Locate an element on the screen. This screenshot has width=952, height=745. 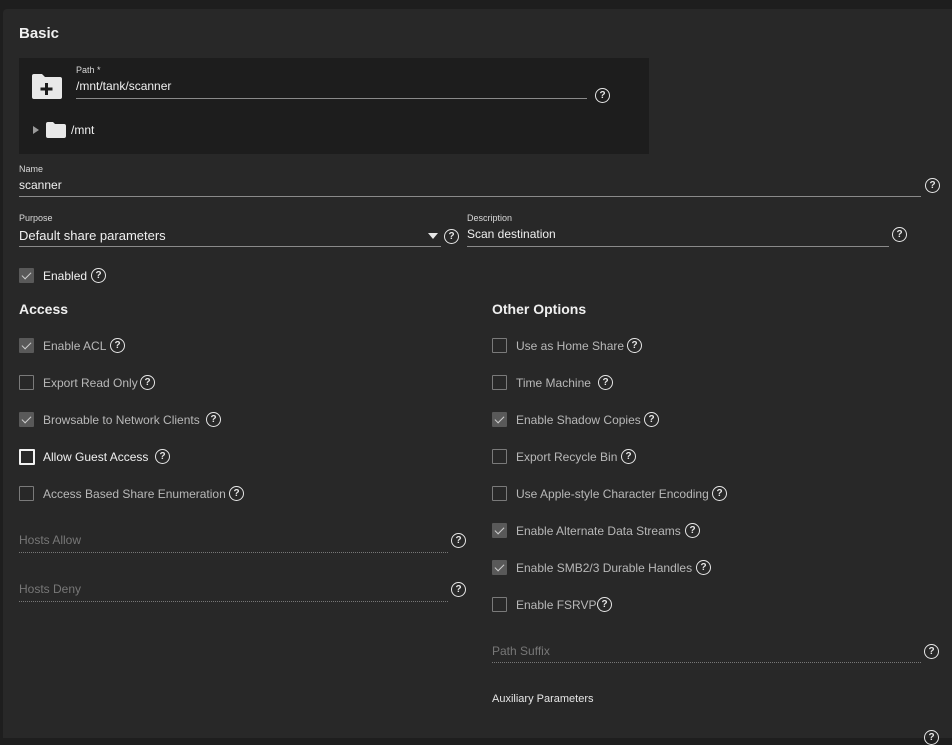
time-machine-label: Time Machine is located at coordinates (553, 383).